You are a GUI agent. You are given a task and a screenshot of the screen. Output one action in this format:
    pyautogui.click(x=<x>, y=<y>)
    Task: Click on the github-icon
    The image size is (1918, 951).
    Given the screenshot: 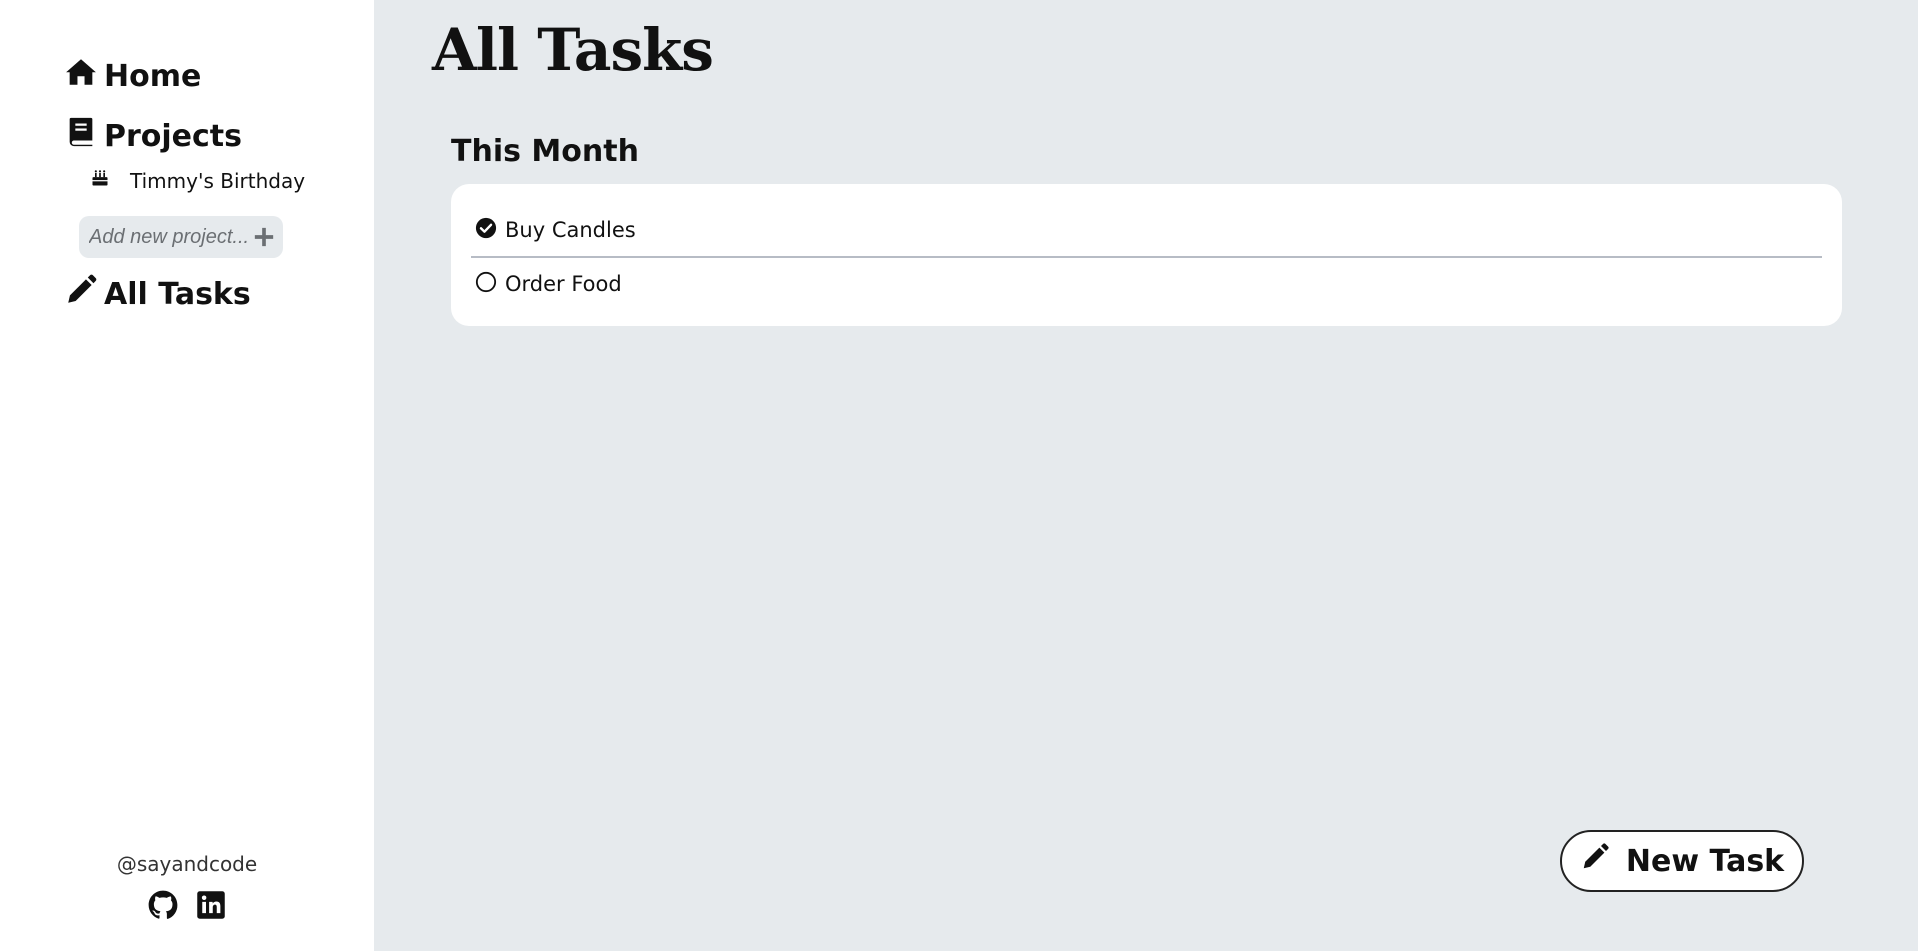 What is the action you would take?
    pyautogui.click(x=163, y=907)
    